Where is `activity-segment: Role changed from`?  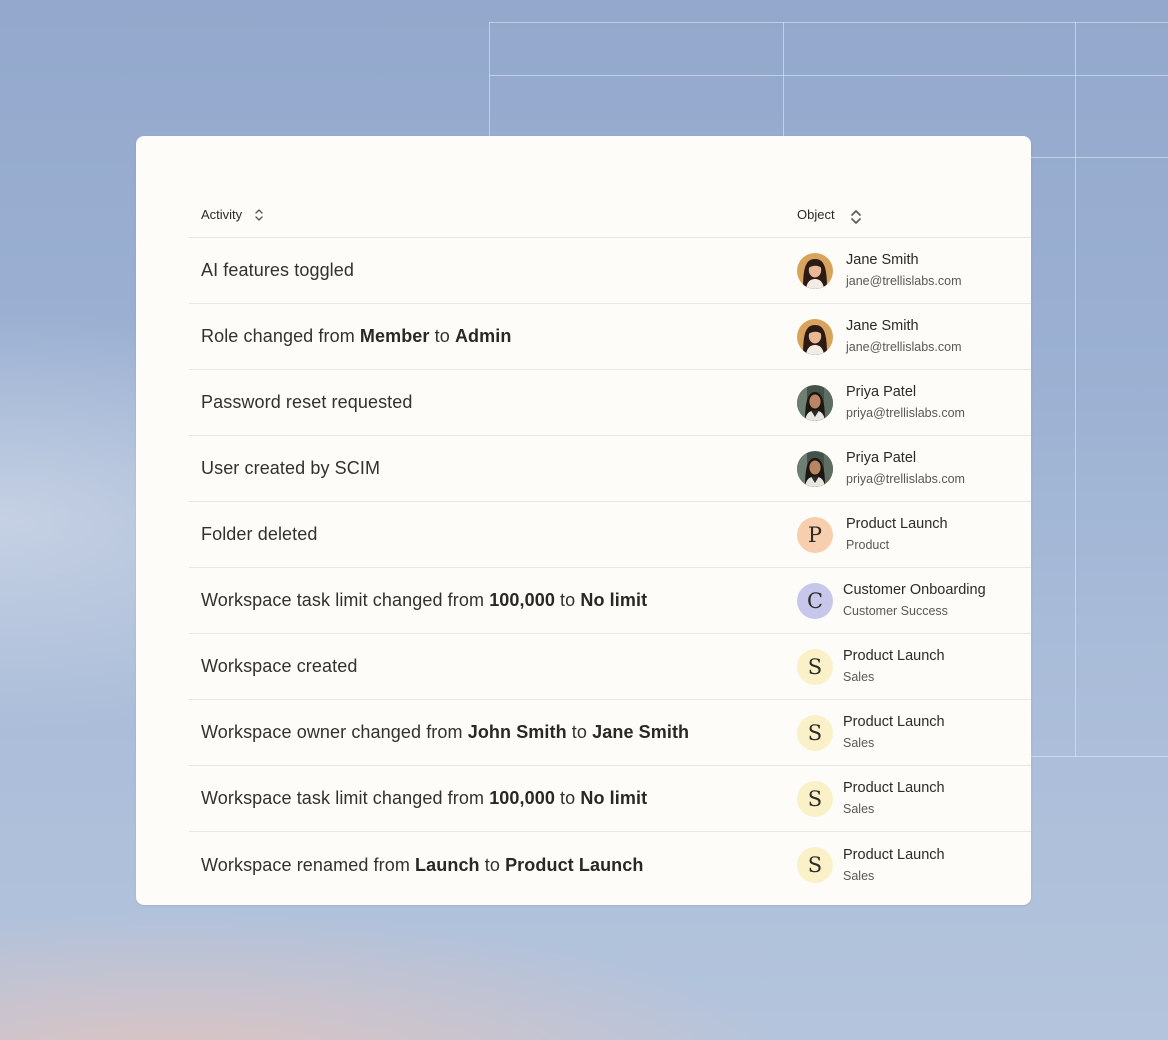 activity-segment: Role changed from is located at coordinates (280, 336).